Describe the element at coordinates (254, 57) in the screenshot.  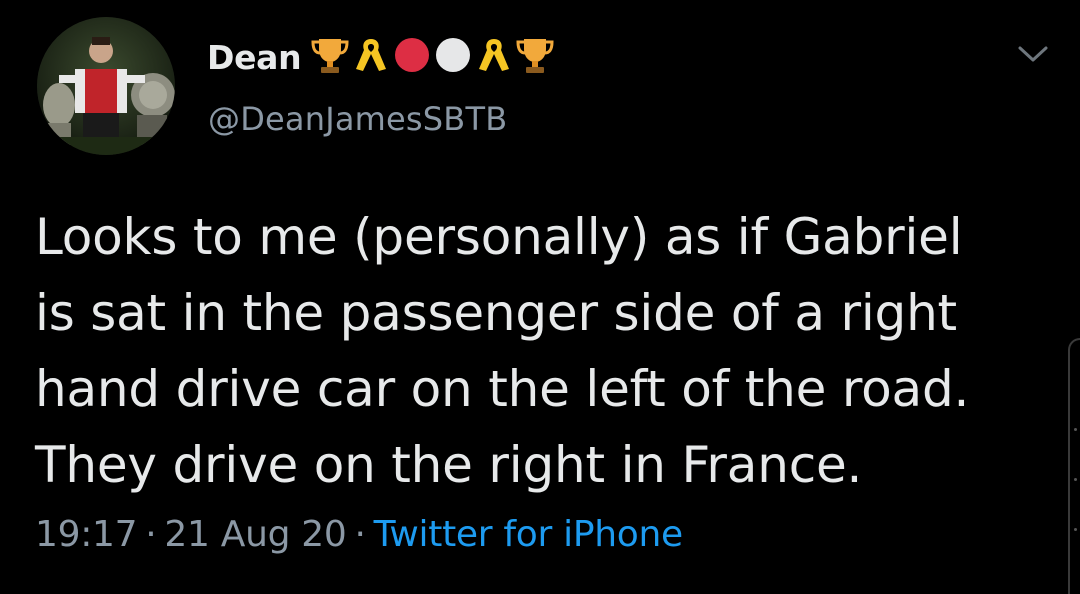
I see `display-name: Dean` at that location.